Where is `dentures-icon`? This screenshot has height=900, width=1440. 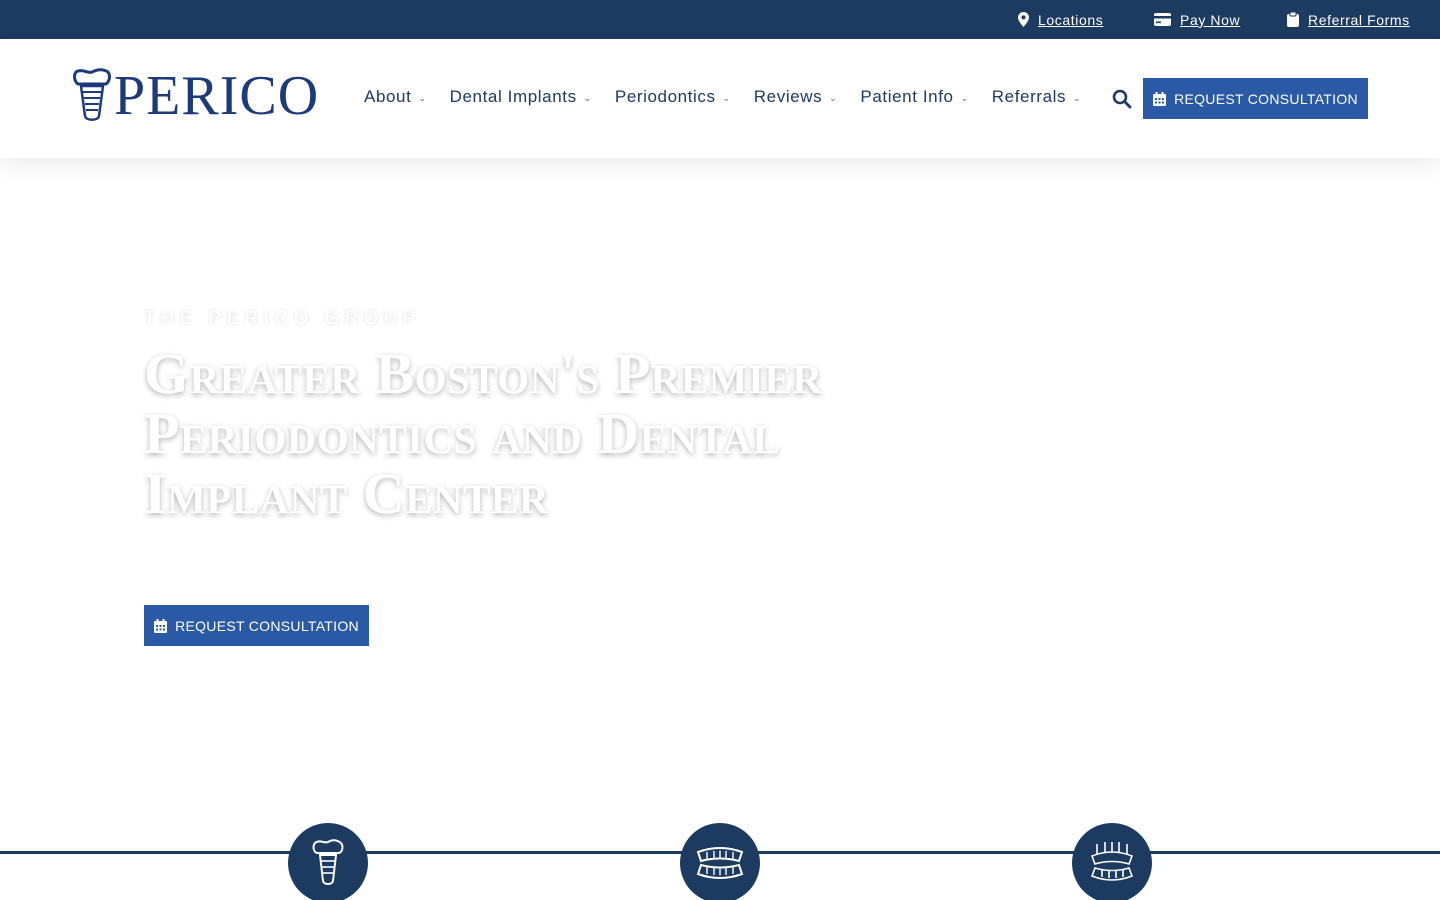
dentures-icon is located at coordinates (720, 863).